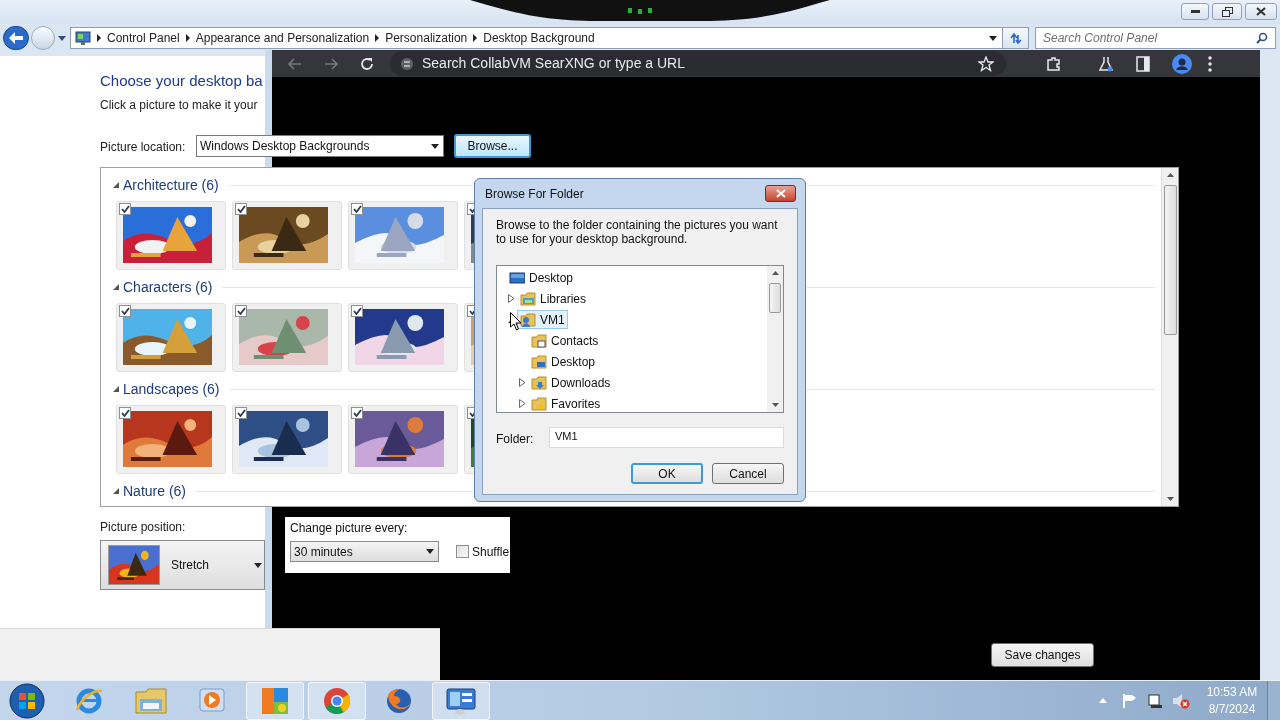 This screenshot has width=1280, height=720. I want to click on close-icon, so click(780, 193).